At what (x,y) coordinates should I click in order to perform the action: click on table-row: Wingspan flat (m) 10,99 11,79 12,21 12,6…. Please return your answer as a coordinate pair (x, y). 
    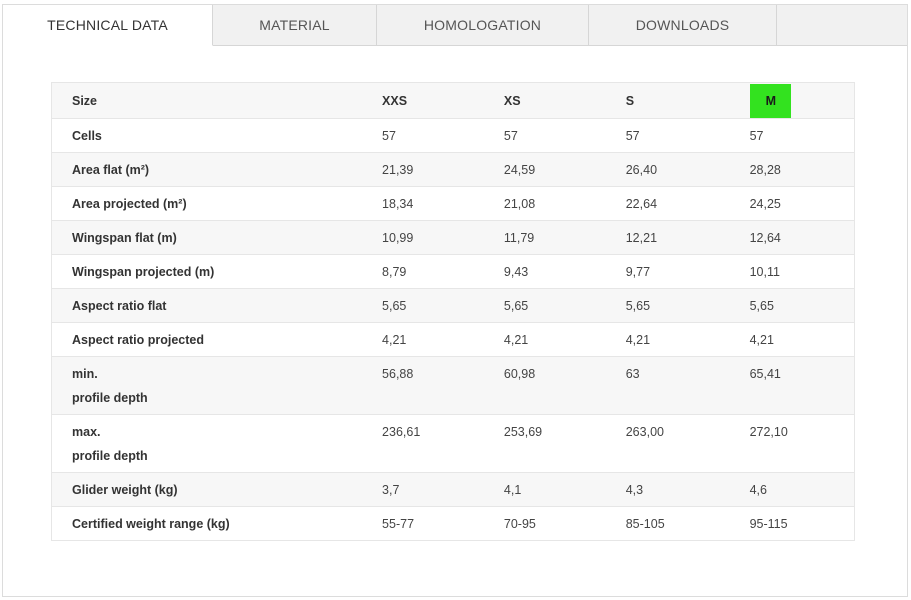
    Looking at the image, I should click on (453, 237).